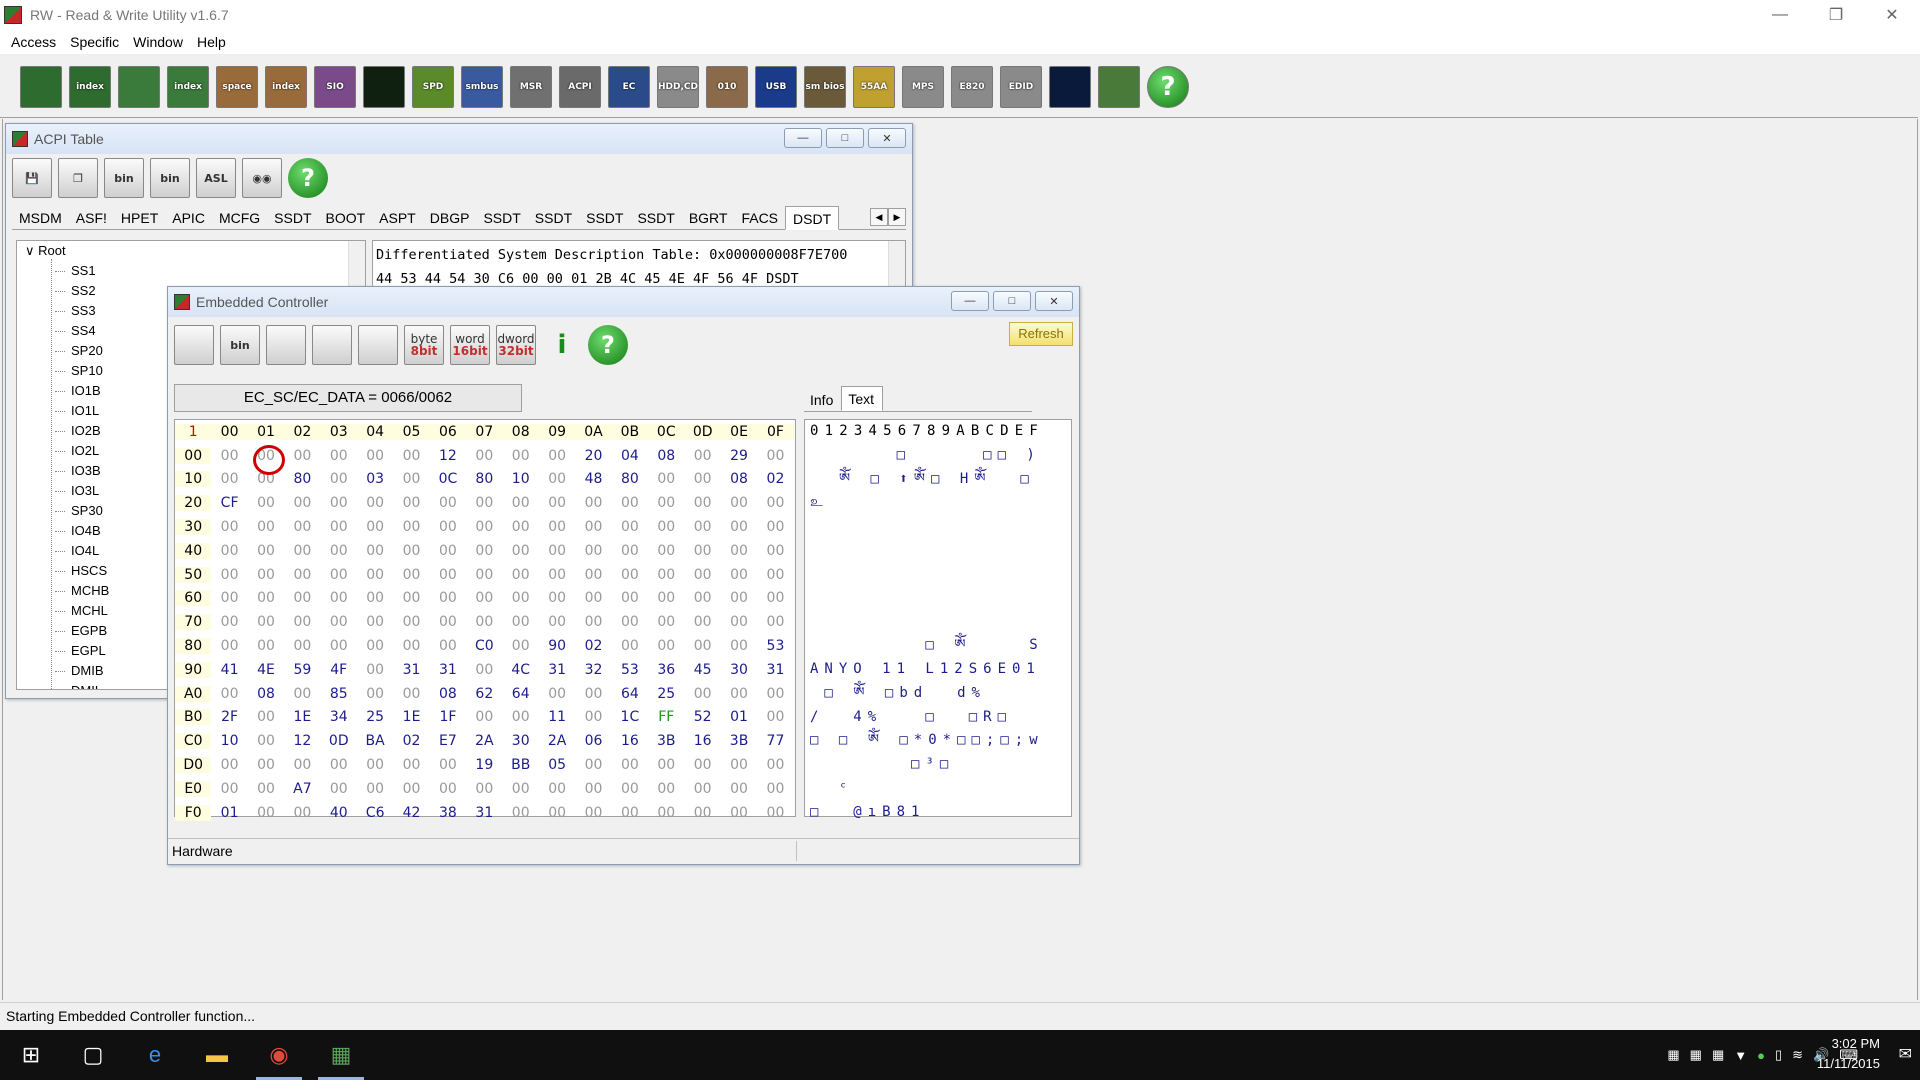  What do you see at coordinates (375, 479) in the screenshot?
I see `register-cell: 03` at bounding box center [375, 479].